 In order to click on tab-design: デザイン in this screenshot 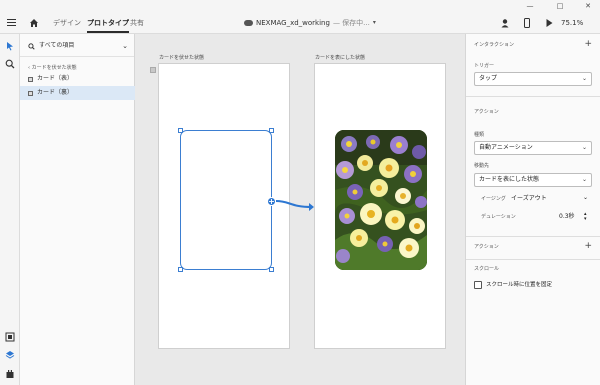, I will do `click(67, 23)`.